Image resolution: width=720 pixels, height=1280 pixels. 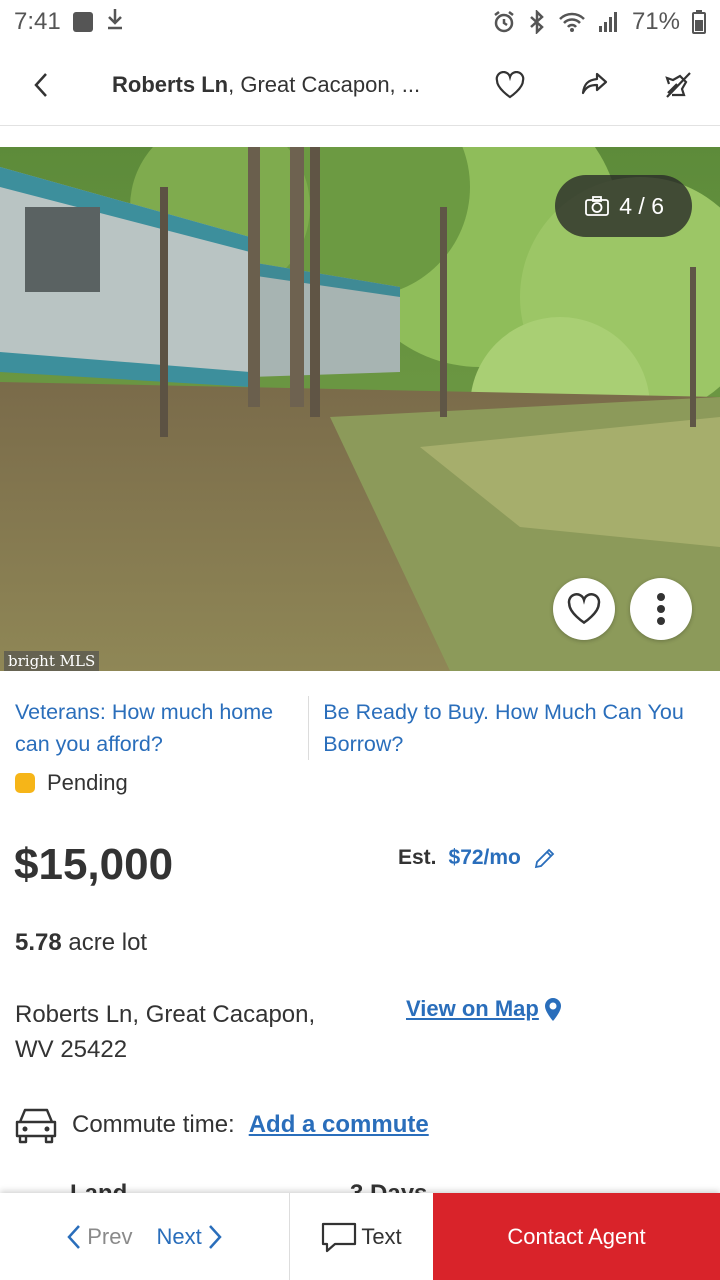 I want to click on bluetooth-icon, so click(x=537, y=22).